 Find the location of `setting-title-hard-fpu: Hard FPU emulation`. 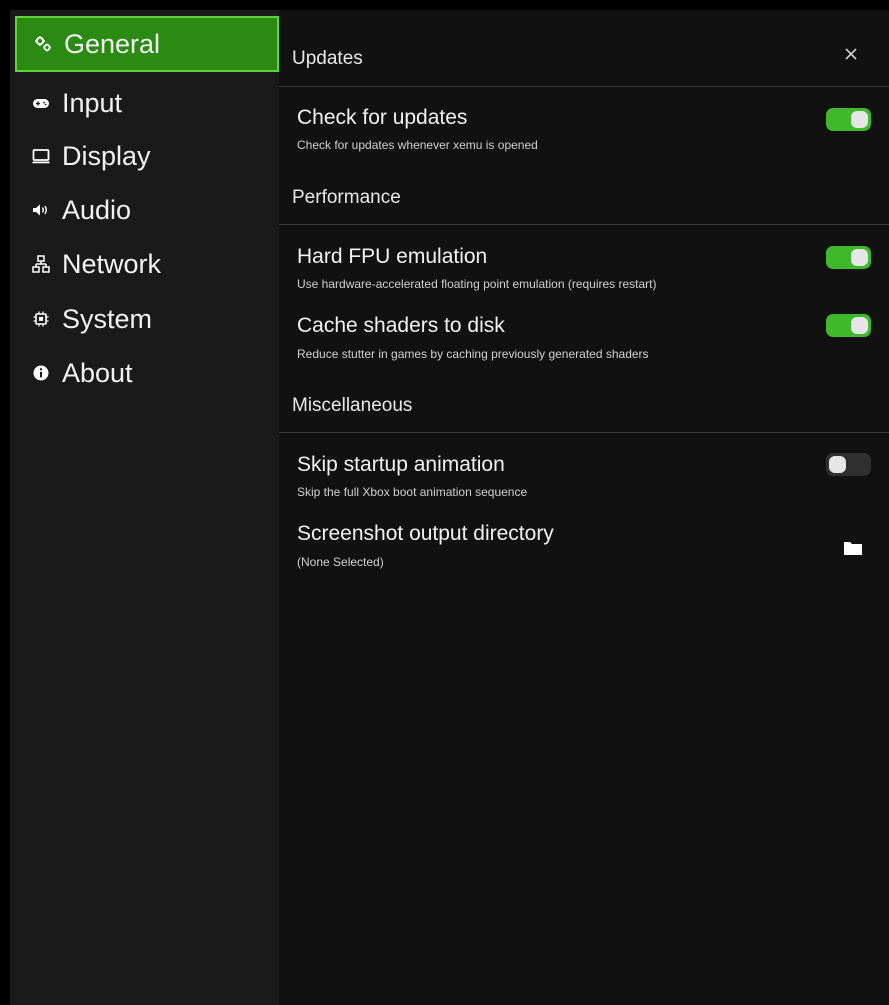

setting-title-hard-fpu: Hard FPU emulation is located at coordinates (392, 256).